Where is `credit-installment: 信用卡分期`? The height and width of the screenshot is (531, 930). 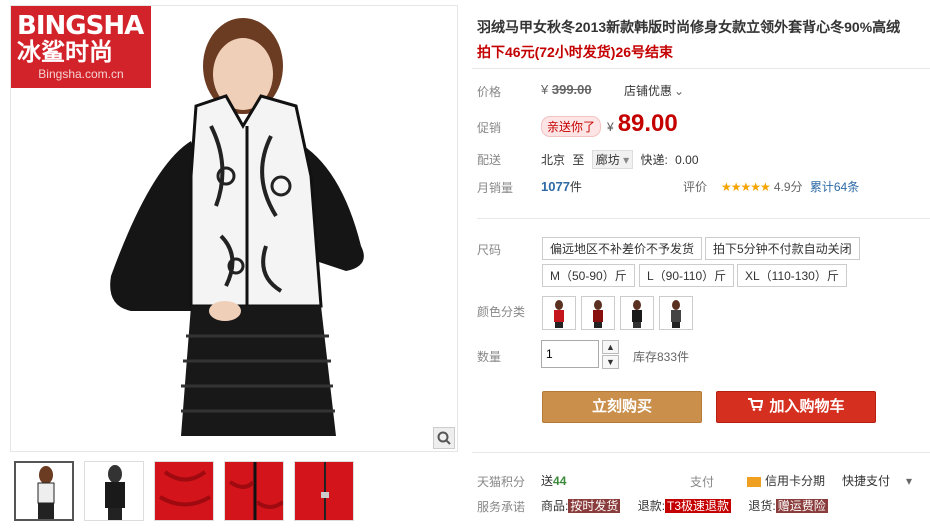 credit-installment: 信用卡分期 is located at coordinates (786, 480).